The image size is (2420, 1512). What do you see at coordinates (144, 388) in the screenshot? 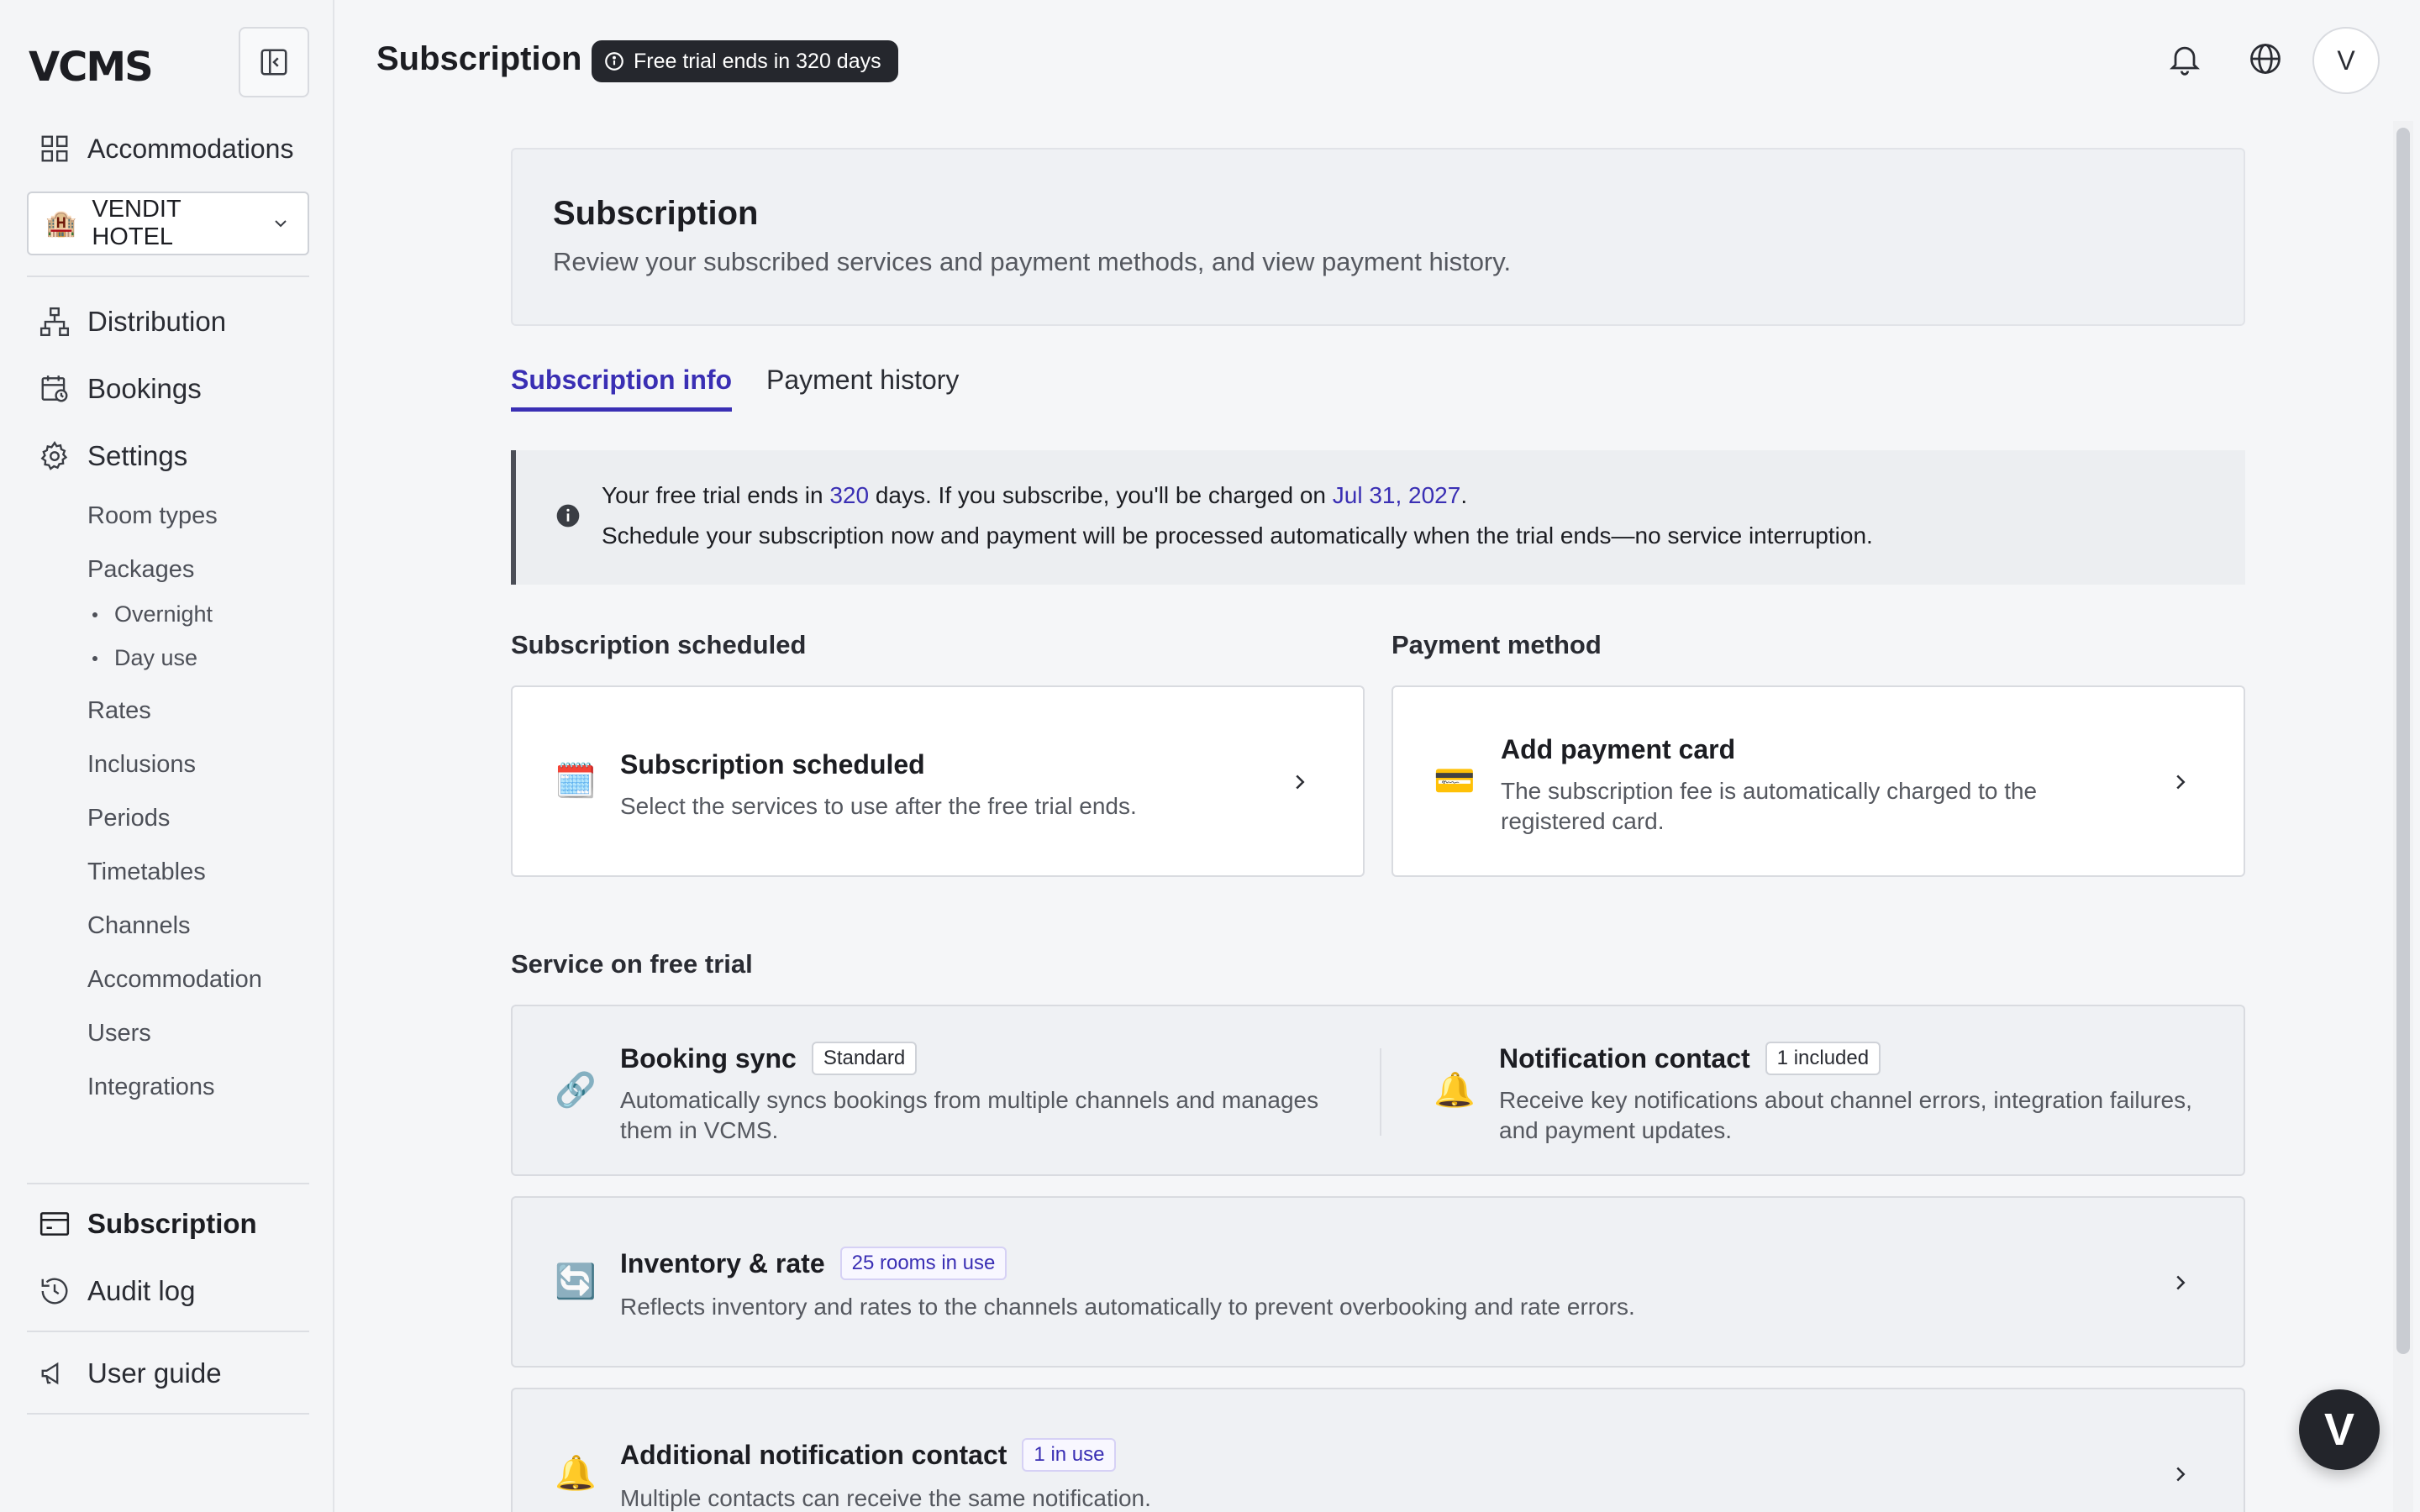
I see `nav-label: Bookings` at bounding box center [144, 388].